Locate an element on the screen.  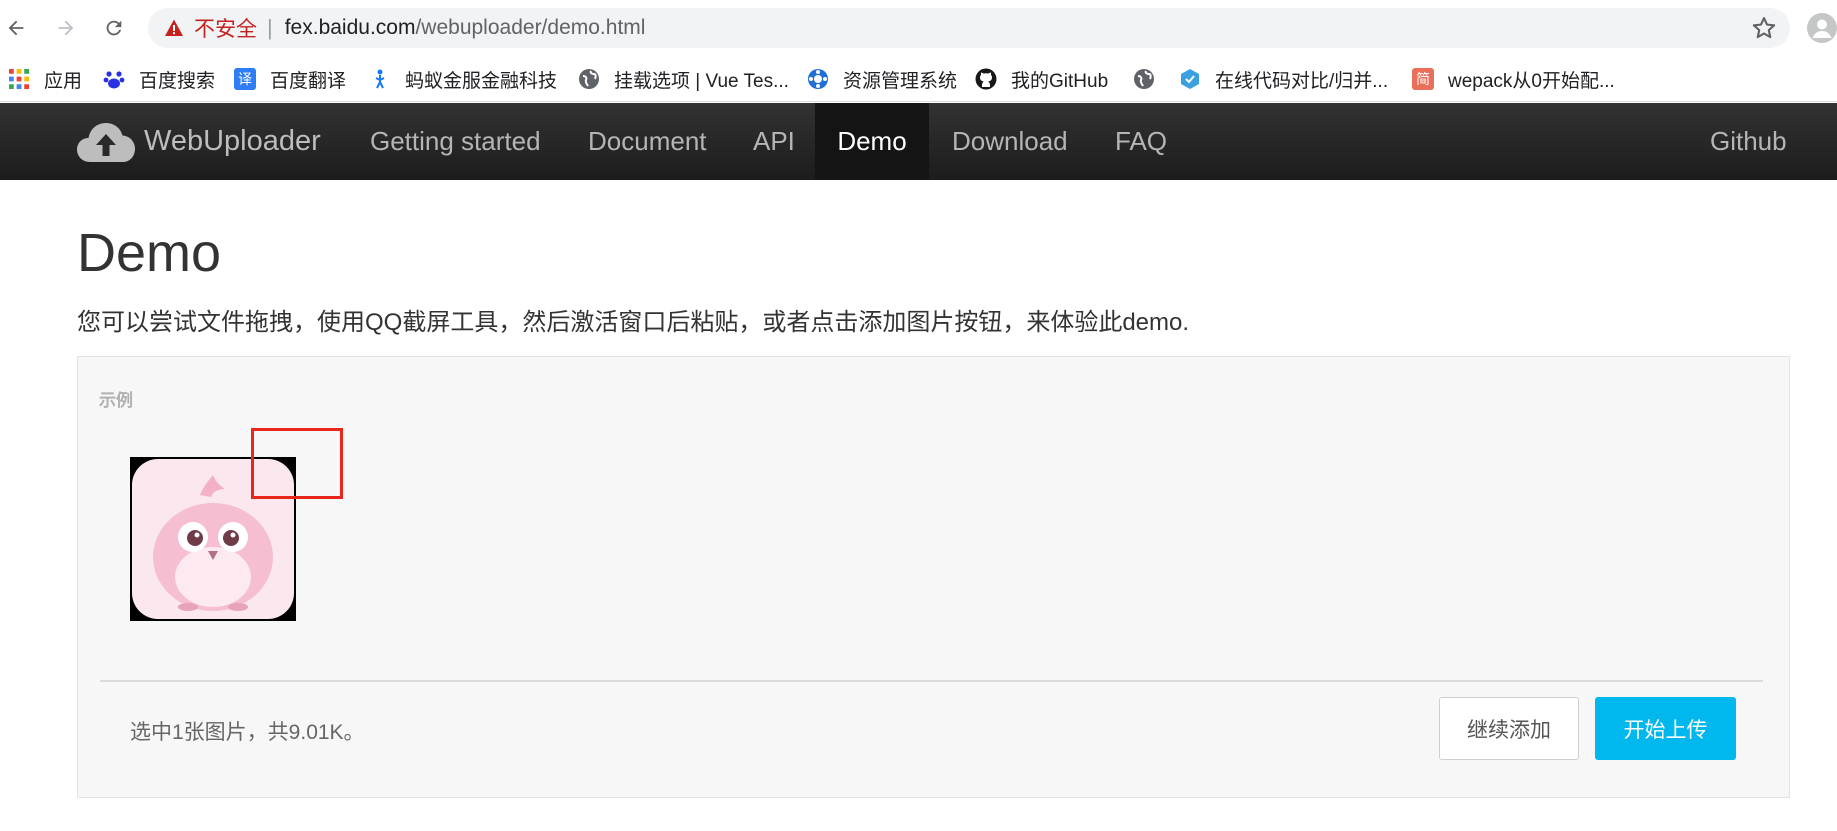
bookmark-label: 百度搜索 is located at coordinates (177, 81).